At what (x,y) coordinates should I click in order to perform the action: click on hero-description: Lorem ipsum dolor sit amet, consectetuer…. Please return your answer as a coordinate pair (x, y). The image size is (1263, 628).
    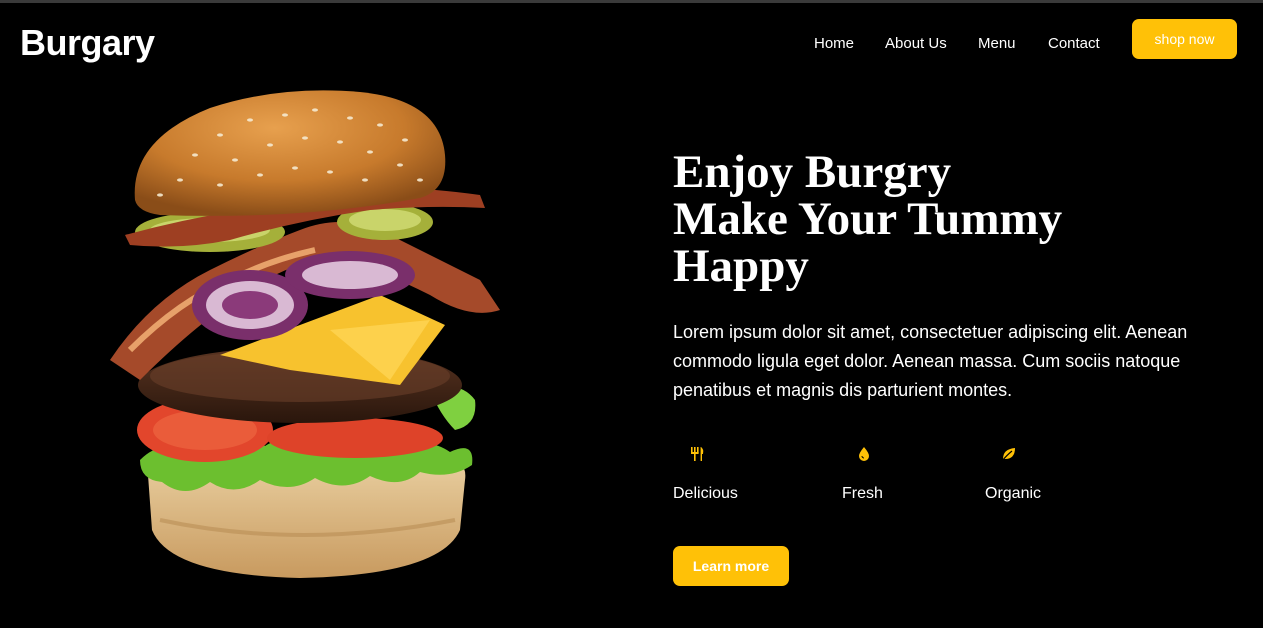
    Looking at the image, I should click on (930, 361).